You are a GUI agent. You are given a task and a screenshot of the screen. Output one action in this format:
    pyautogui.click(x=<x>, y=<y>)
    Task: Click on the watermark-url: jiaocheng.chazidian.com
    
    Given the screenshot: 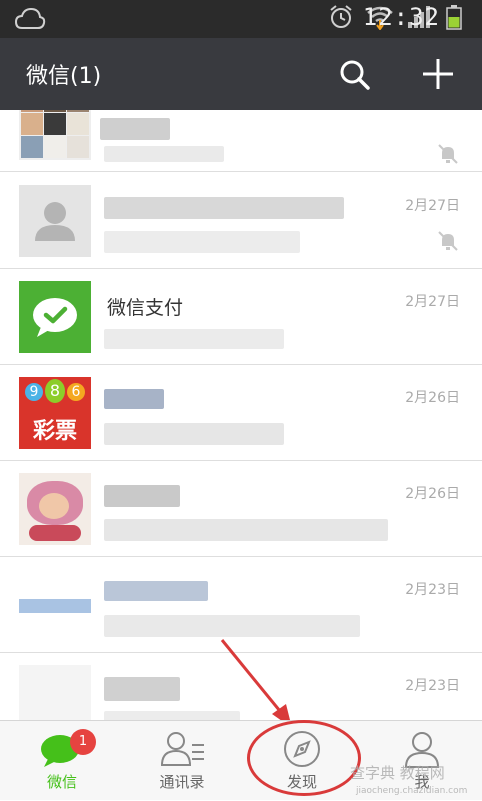 What is the action you would take?
    pyautogui.click(x=412, y=791)
    